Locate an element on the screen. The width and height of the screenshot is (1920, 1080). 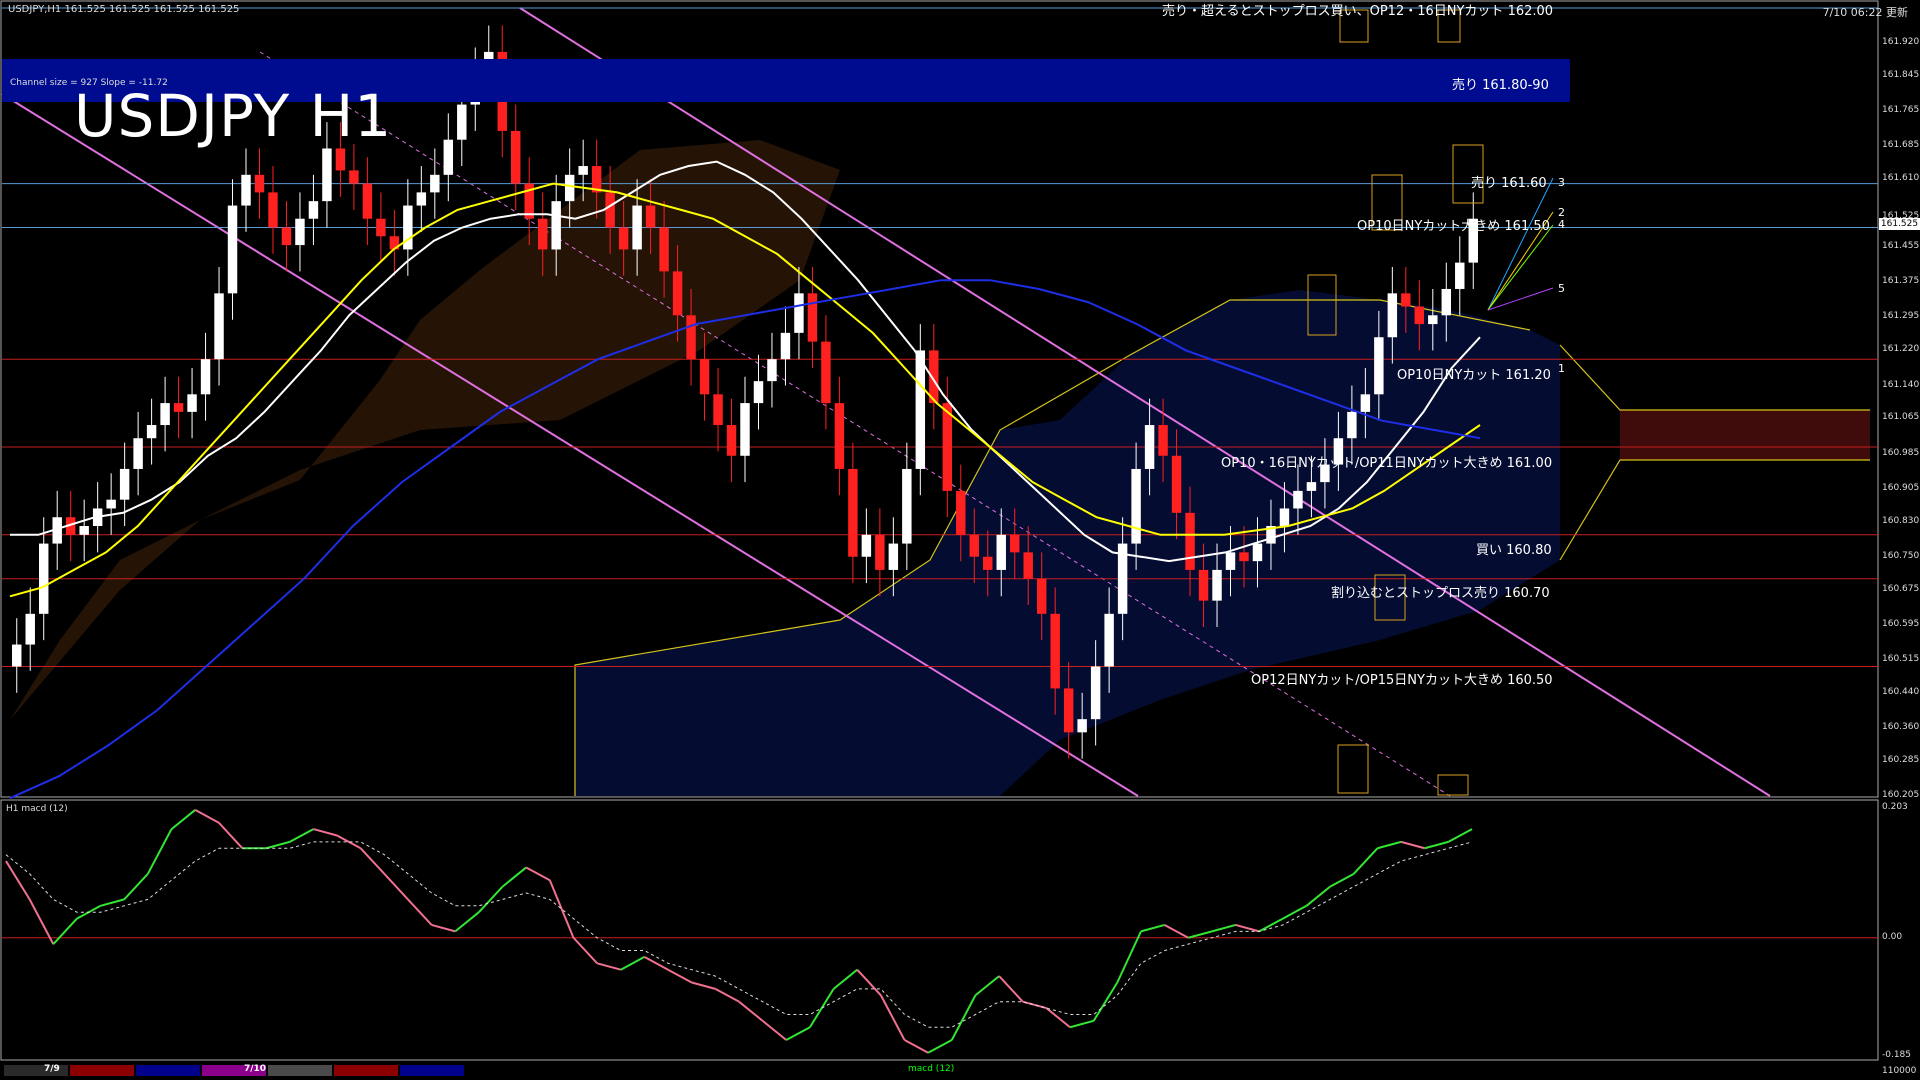
fib-number-1: 1 is located at coordinates (1561, 368).